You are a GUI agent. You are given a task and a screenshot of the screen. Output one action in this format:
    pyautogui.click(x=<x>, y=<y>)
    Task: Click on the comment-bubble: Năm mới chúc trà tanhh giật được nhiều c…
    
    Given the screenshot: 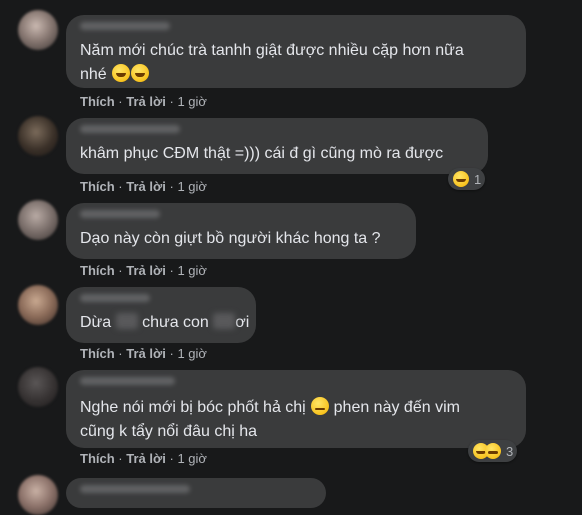 What is the action you would take?
    pyautogui.click(x=296, y=51)
    